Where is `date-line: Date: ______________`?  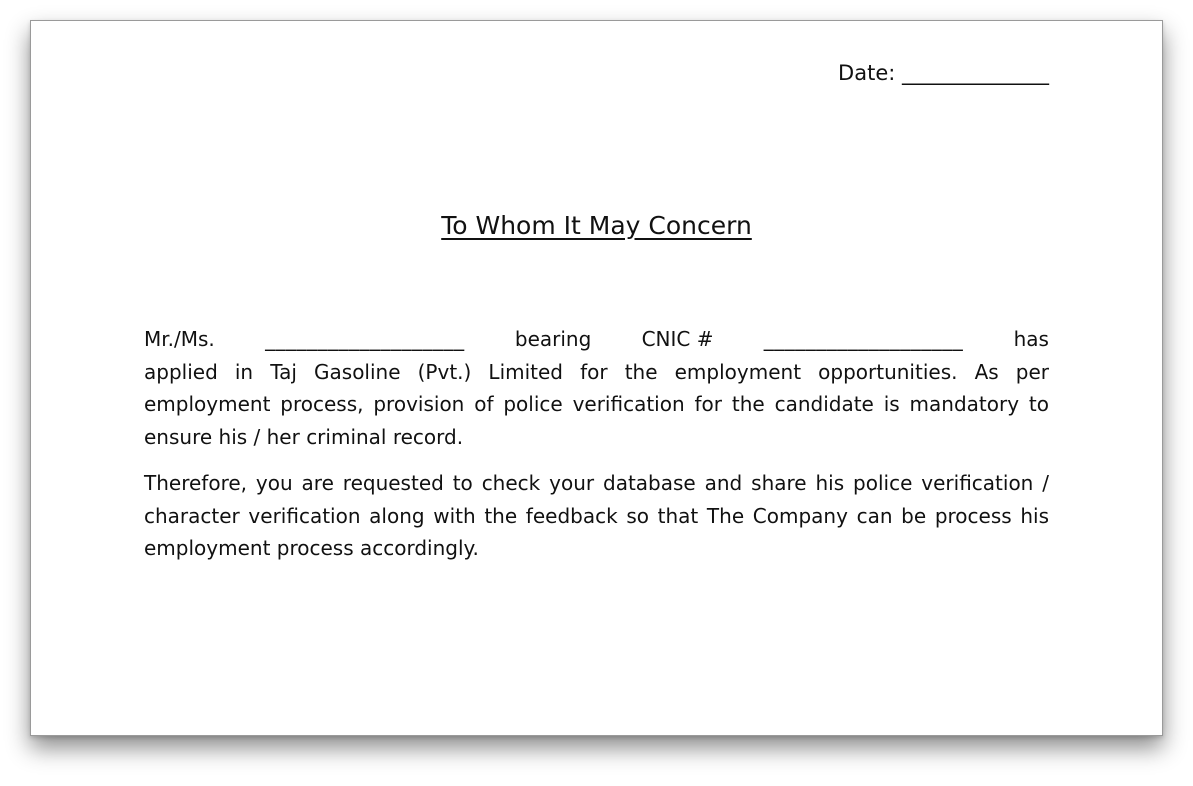 date-line: Date: ______________ is located at coordinates (943, 73).